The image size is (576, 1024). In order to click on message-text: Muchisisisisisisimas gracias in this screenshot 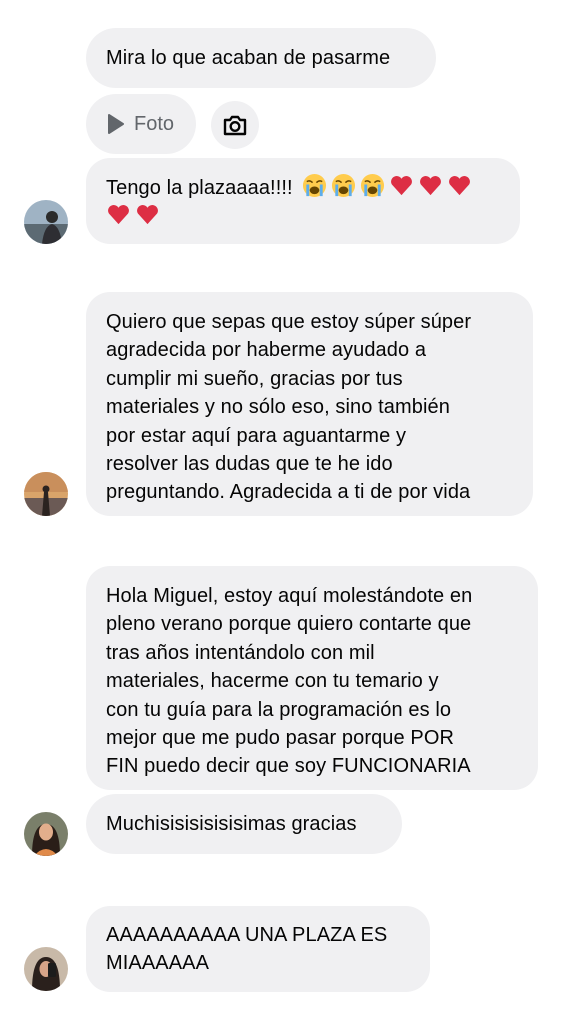, I will do `click(231, 824)`.